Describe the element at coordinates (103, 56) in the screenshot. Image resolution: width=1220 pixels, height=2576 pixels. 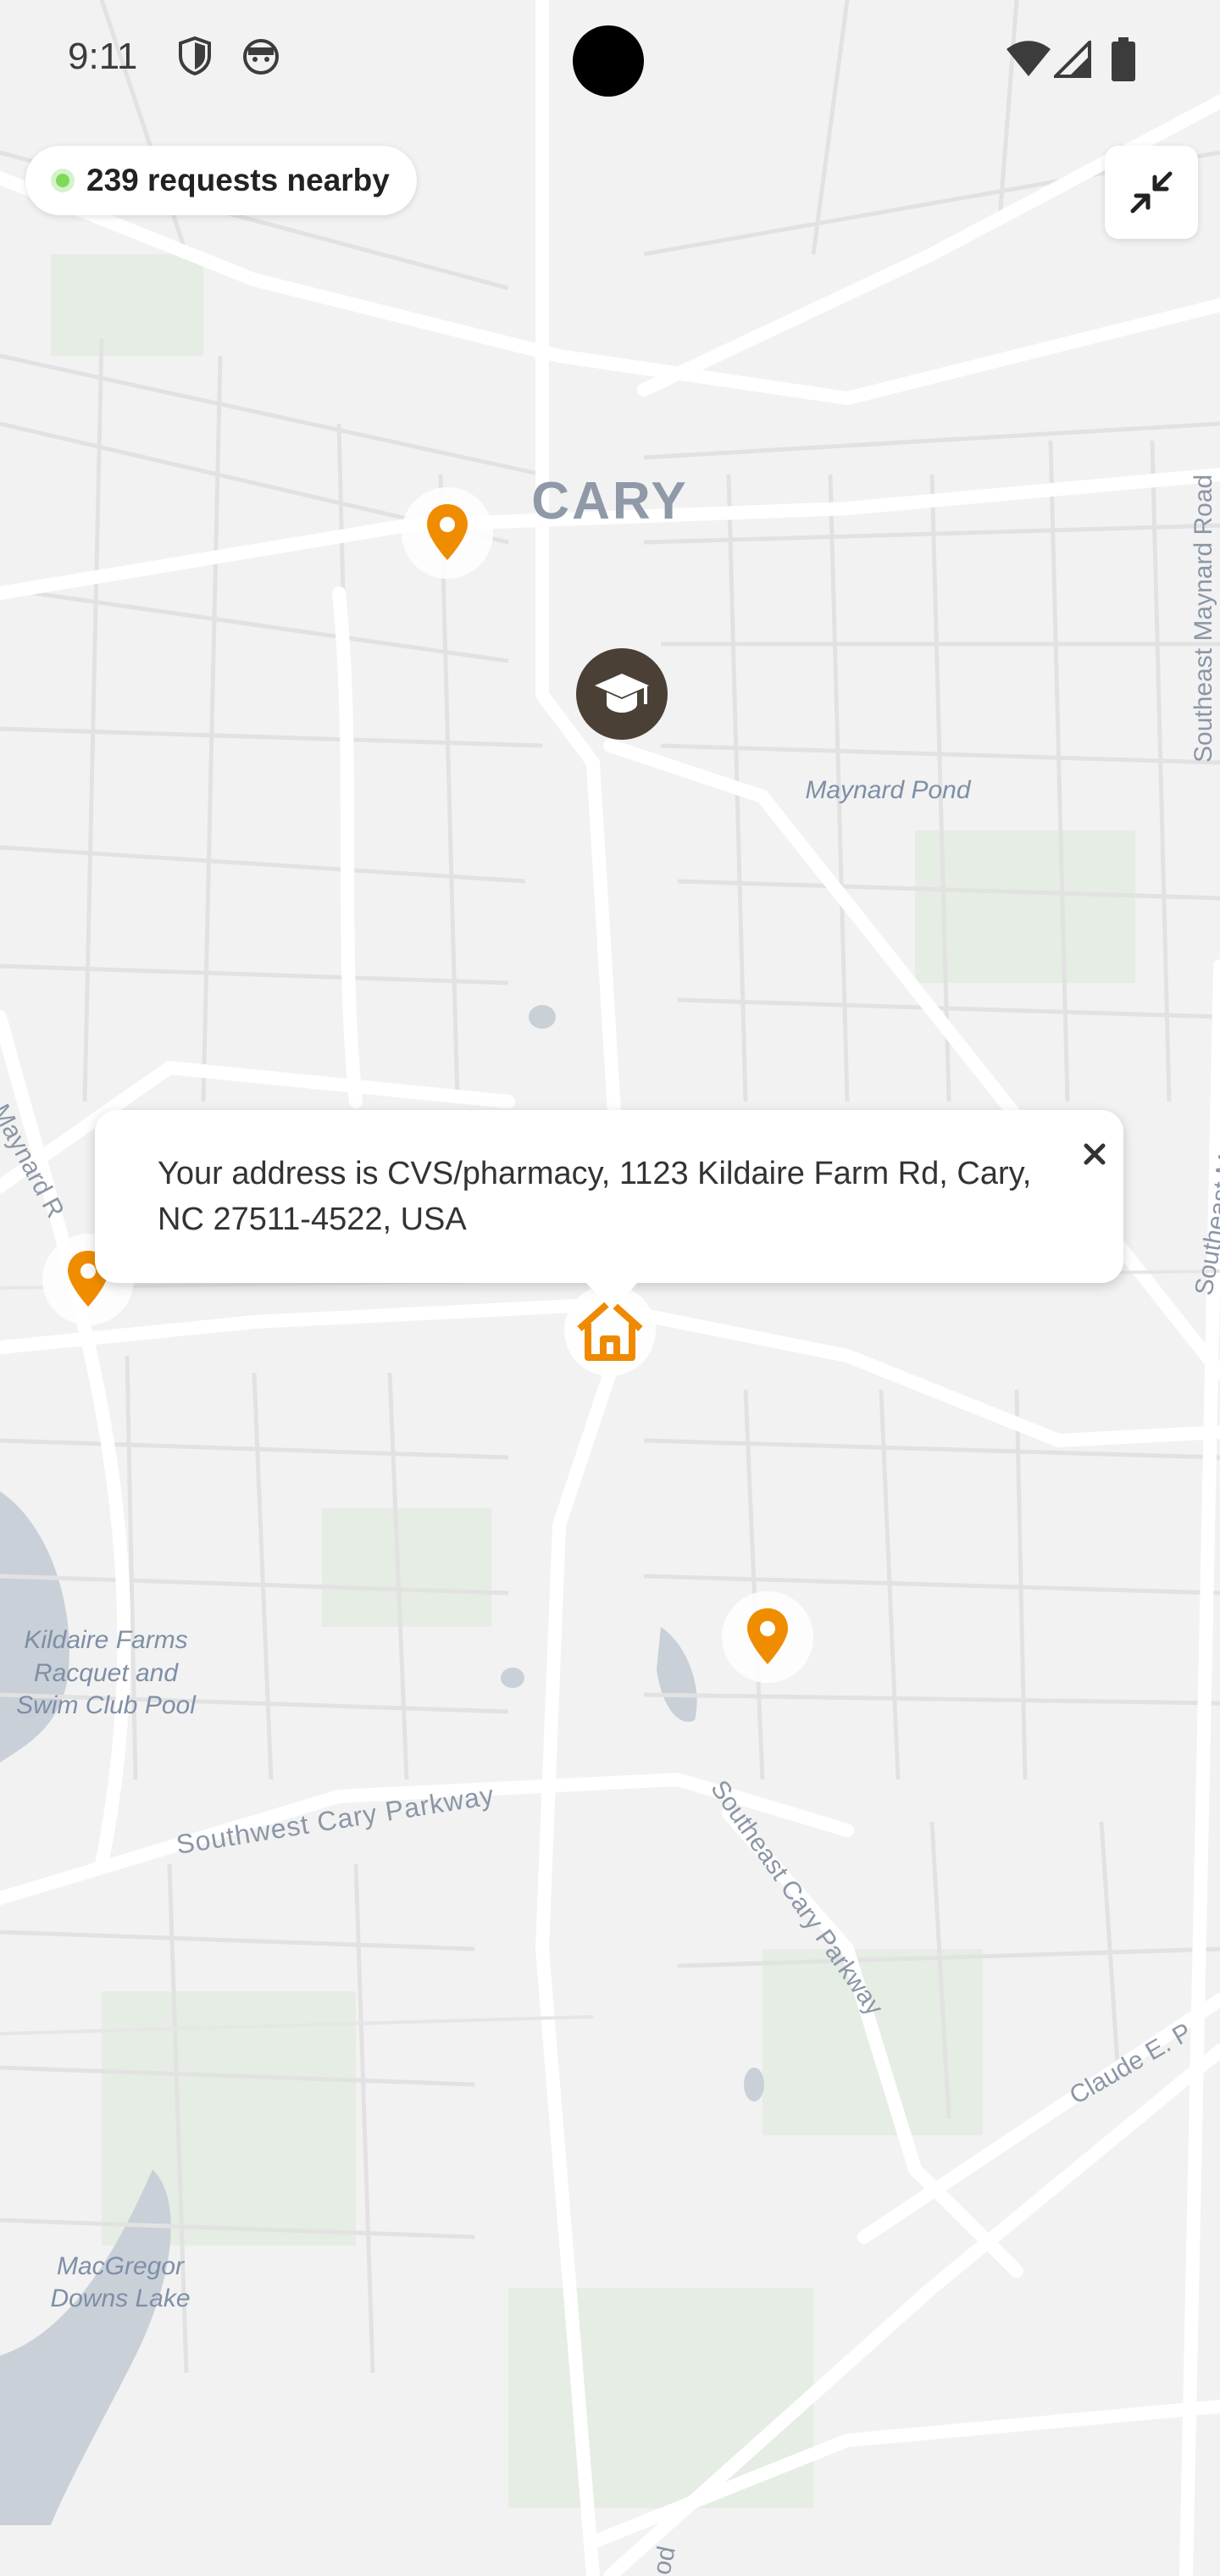
I see `status-time: 9:11` at that location.